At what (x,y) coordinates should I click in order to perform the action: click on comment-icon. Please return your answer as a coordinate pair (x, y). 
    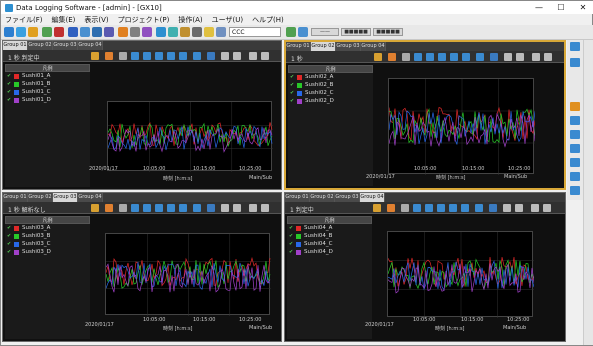
    Looking at the image, I should click on (291, 32).